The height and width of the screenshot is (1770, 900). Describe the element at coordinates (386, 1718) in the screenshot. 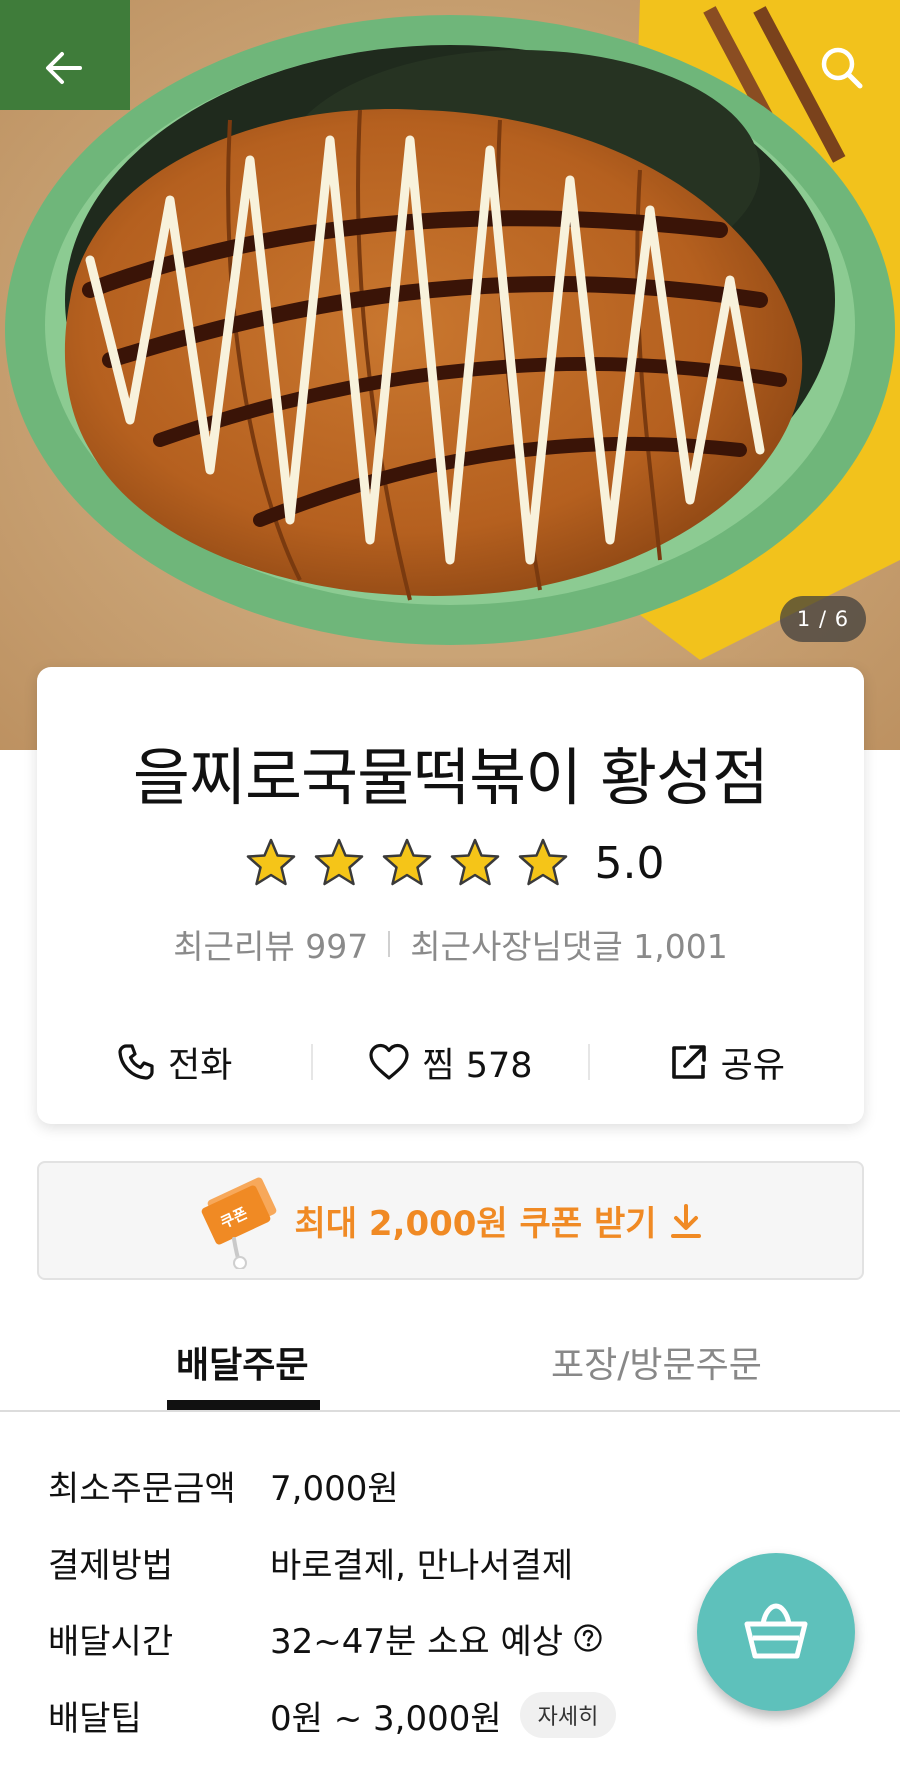

I see `delivery-tip-value: 0원 ~ 3,000원` at that location.